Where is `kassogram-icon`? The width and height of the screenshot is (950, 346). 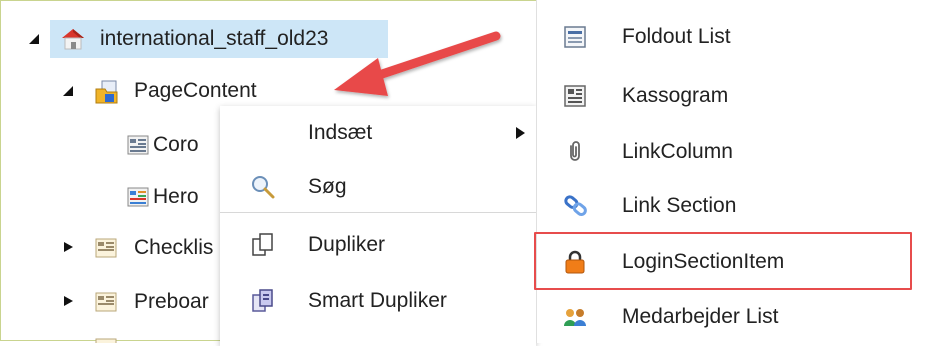
kassogram-icon is located at coordinates (575, 96).